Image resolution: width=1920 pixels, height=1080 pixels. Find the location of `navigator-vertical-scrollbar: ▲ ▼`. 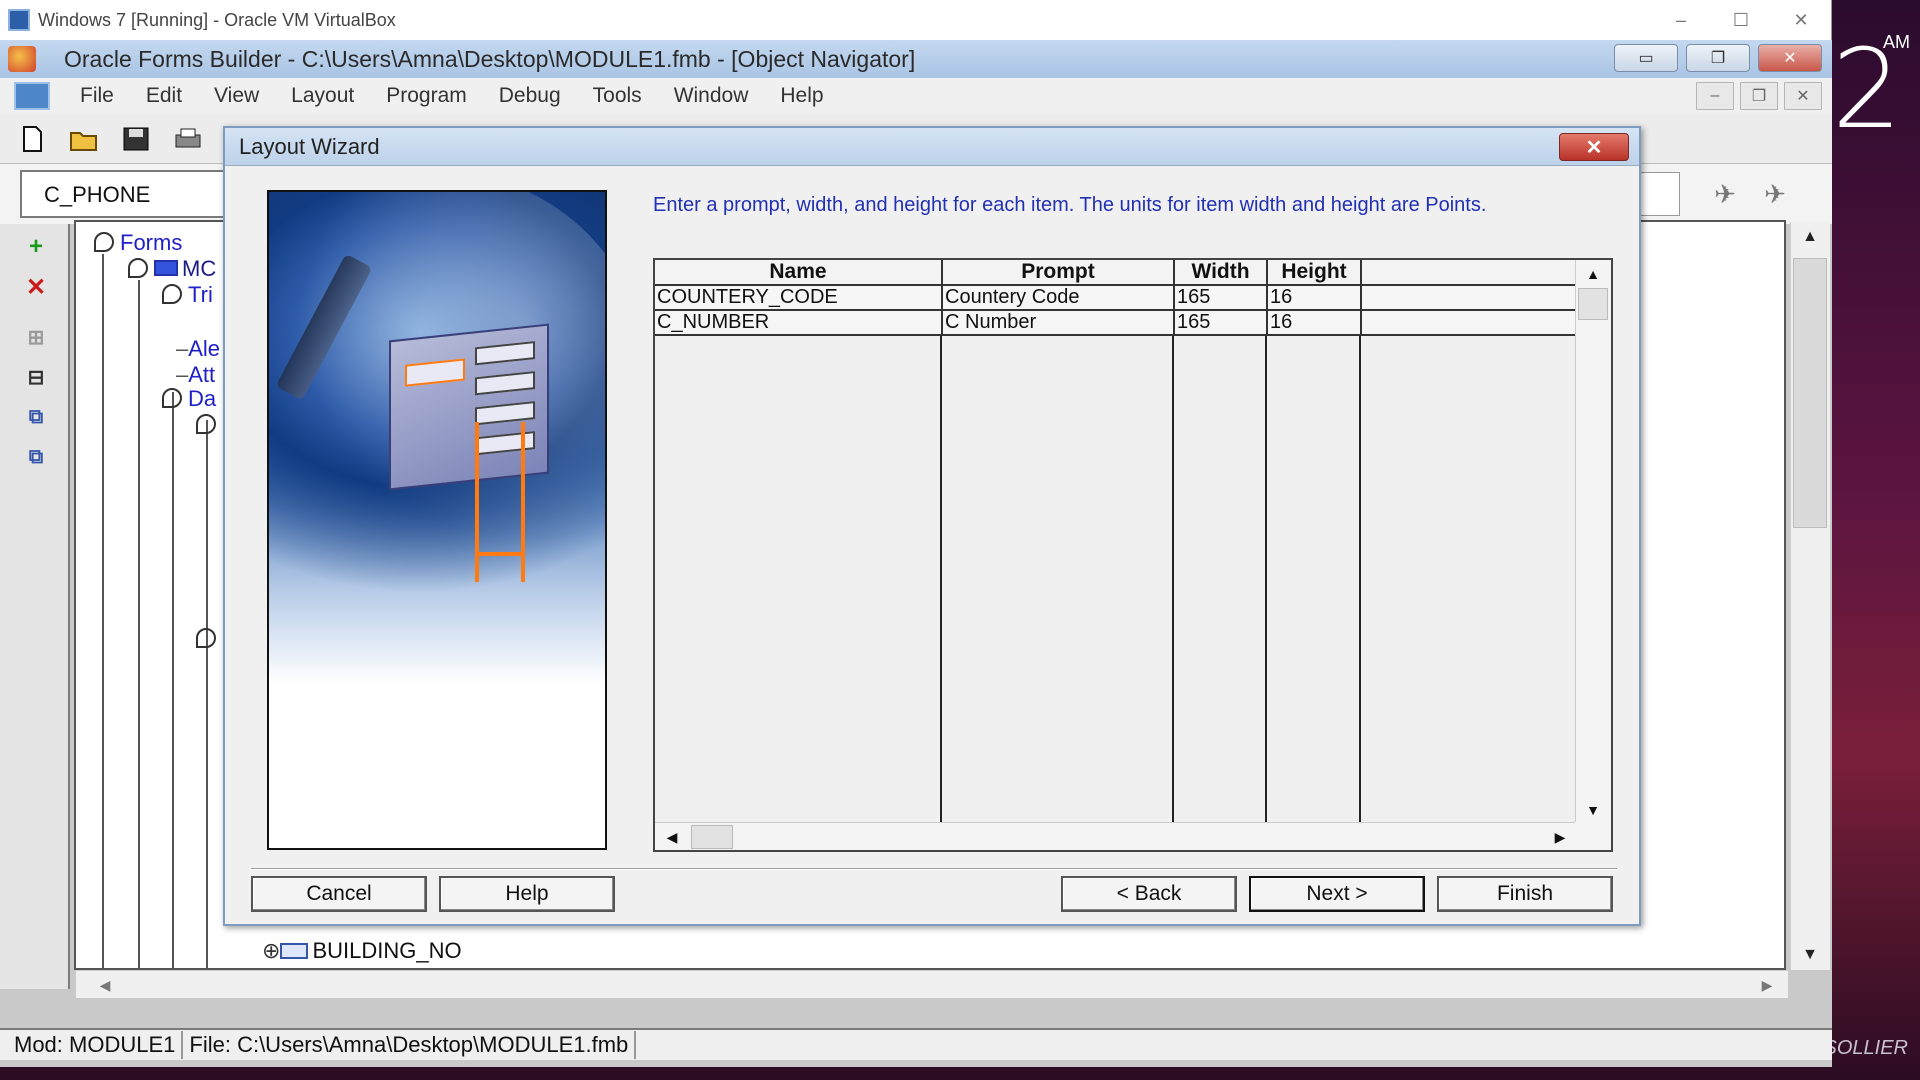

navigator-vertical-scrollbar: ▲ ▼ is located at coordinates (1810, 596).